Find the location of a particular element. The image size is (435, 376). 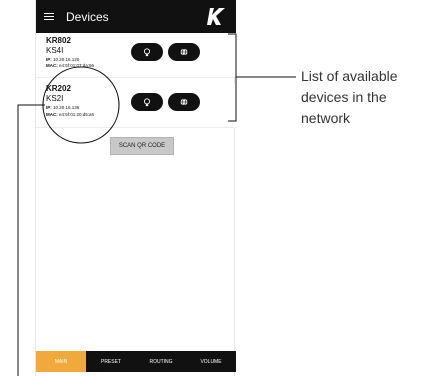

callout-line-left is located at coordinates (31, 240).